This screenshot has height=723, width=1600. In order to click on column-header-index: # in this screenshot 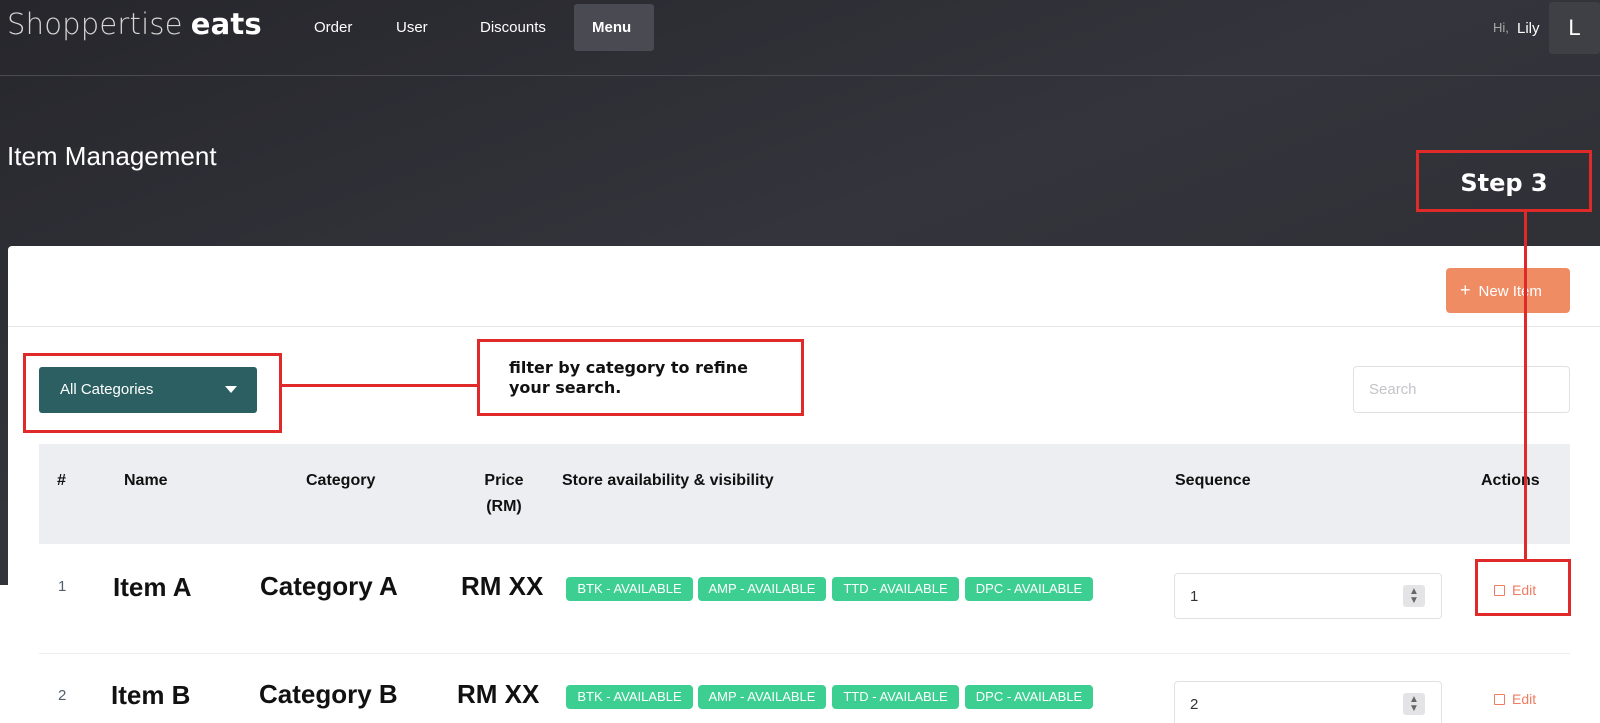, I will do `click(61, 480)`.